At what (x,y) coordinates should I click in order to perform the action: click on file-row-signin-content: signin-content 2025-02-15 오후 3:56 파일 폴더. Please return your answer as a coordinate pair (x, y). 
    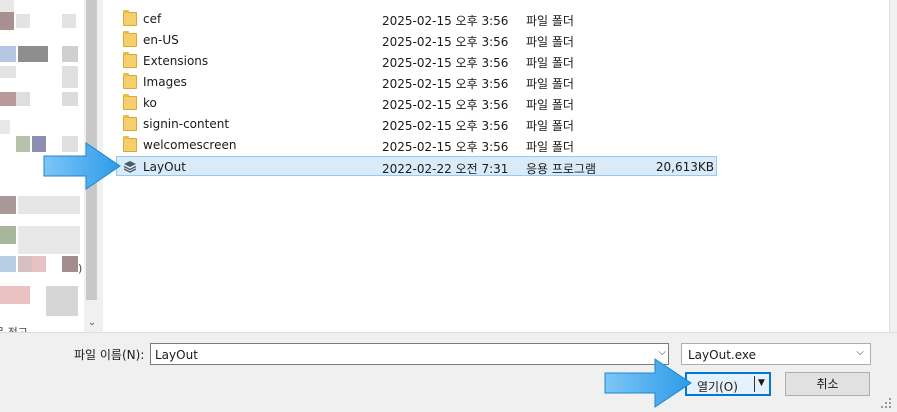
    Looking at the image, I should click on (417, 124).